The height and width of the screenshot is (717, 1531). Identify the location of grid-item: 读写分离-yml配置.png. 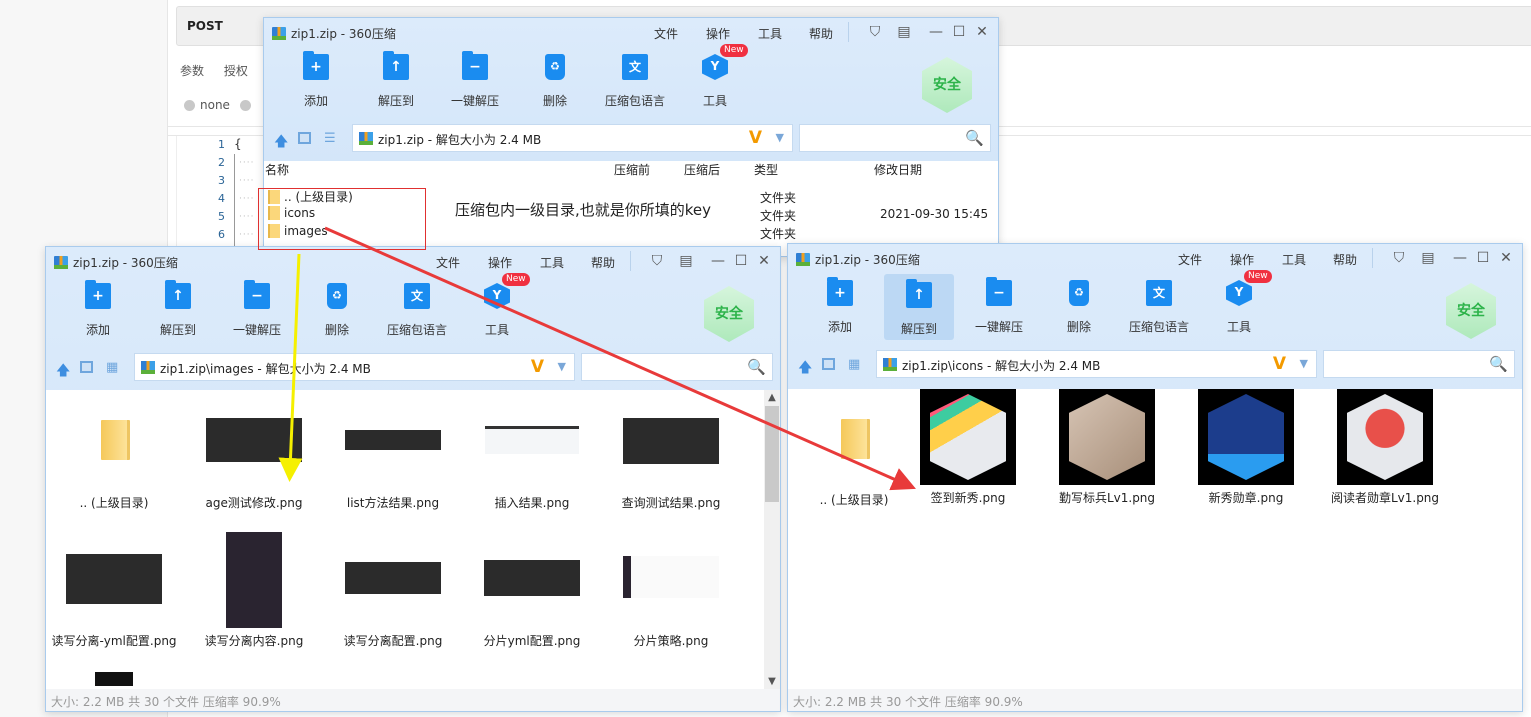
(114, 601).